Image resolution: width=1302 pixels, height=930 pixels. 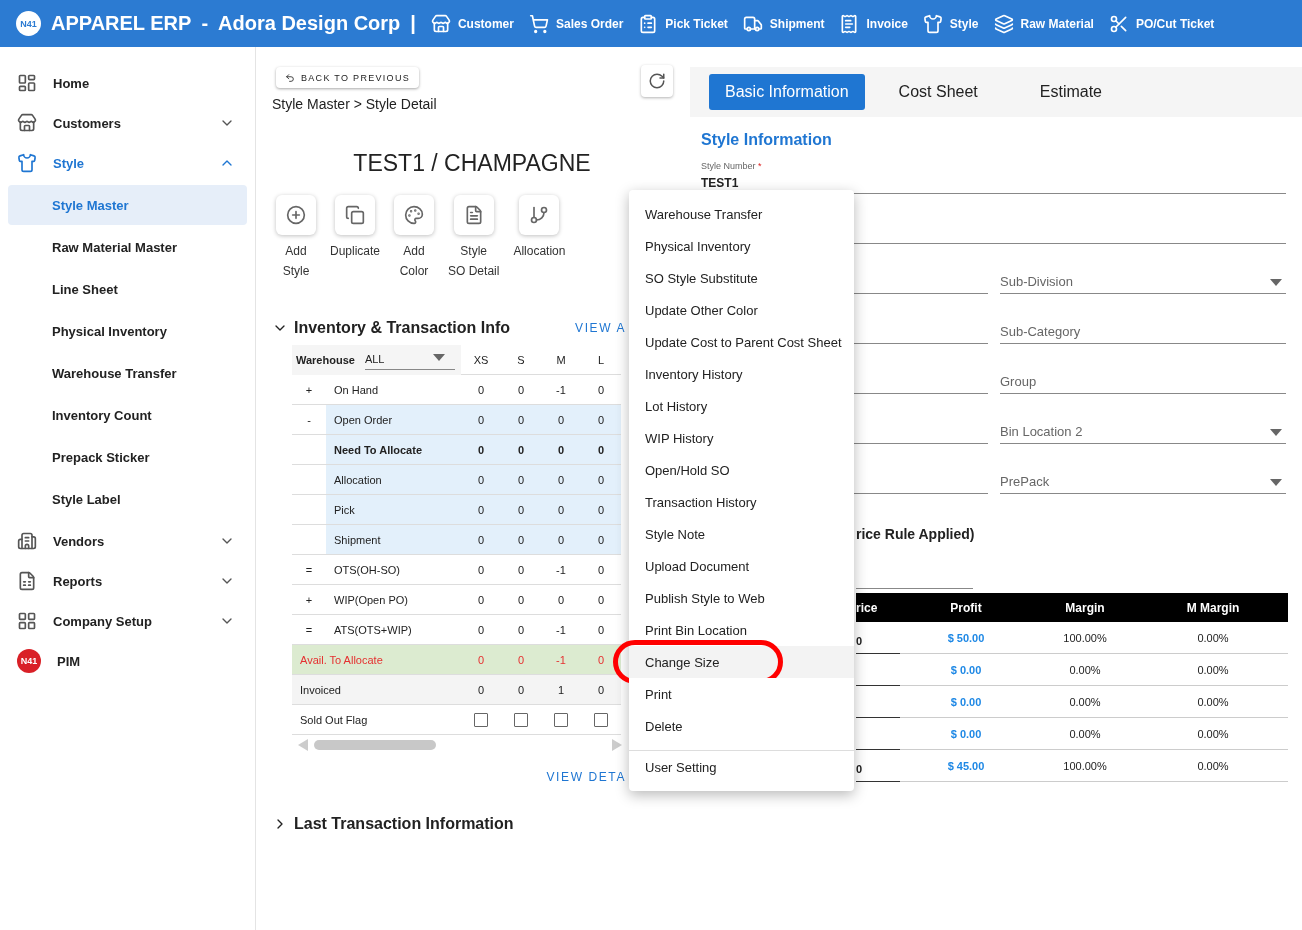 I want to click on receipt-icon, so click(x=849, y=23).